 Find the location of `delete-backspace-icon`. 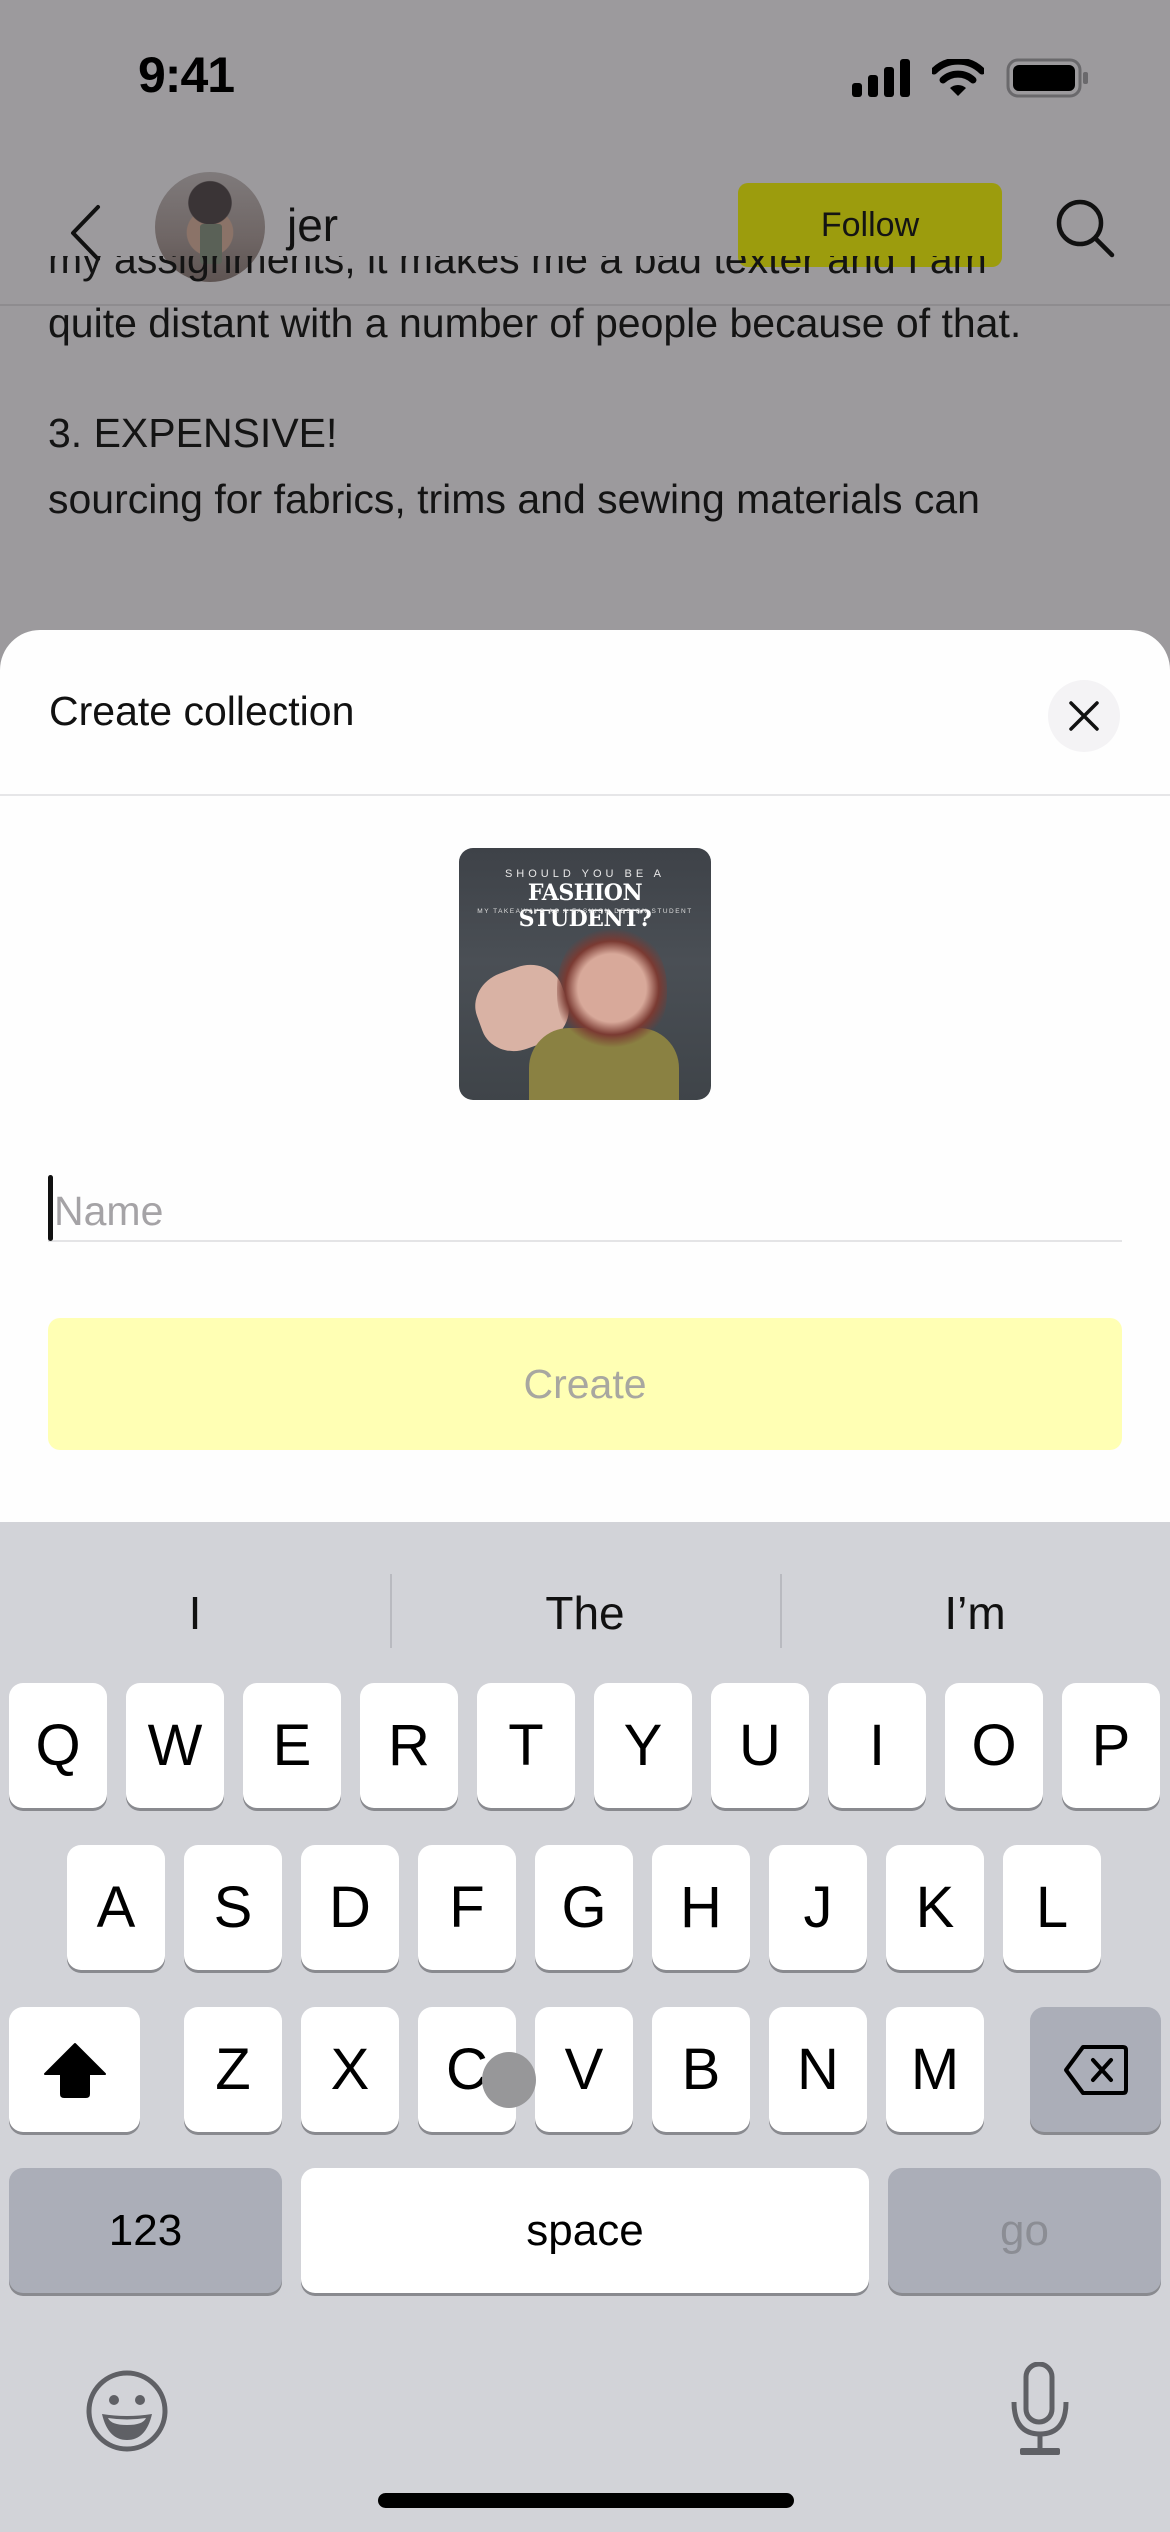

delete-backspace-icon is located at coordinates (1095, 2069).